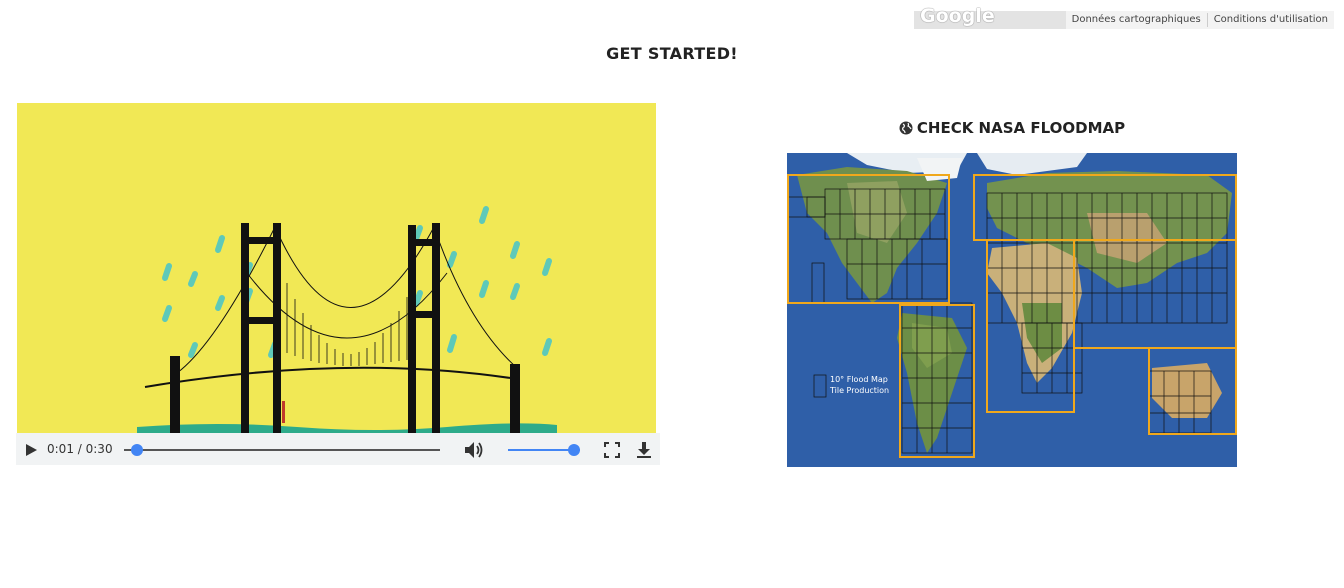  What do you see at coordinates (644, 450) in the screenshot?
I see `download-icon` at bounding box center [644, 450].